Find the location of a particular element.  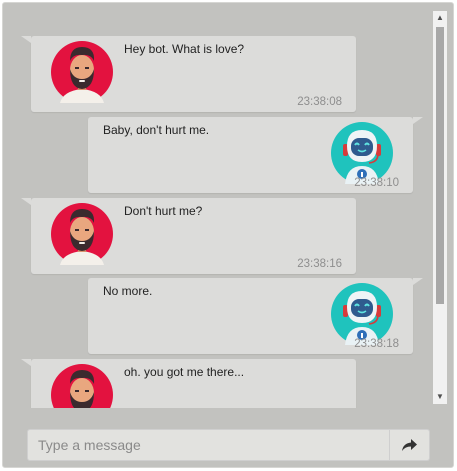

message-scrollbar: ▲ ▼ is located at coordinates (440, 207).